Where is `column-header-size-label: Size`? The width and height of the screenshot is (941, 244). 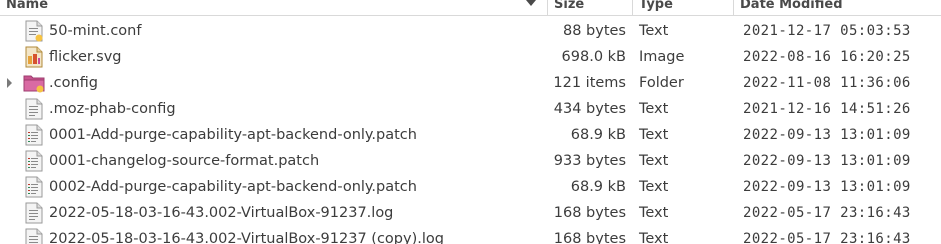
column-header-size-label: Size is located at coordinates (569, 6).